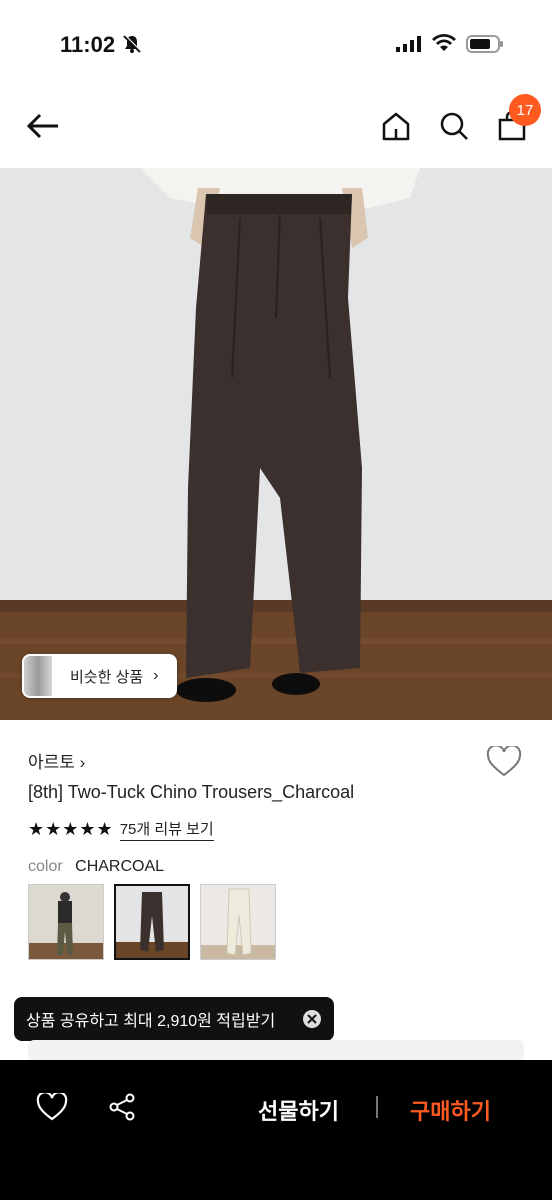  Describe the element at coordinates (396, 128) in the screenshot. I see `home-icon` at that location.